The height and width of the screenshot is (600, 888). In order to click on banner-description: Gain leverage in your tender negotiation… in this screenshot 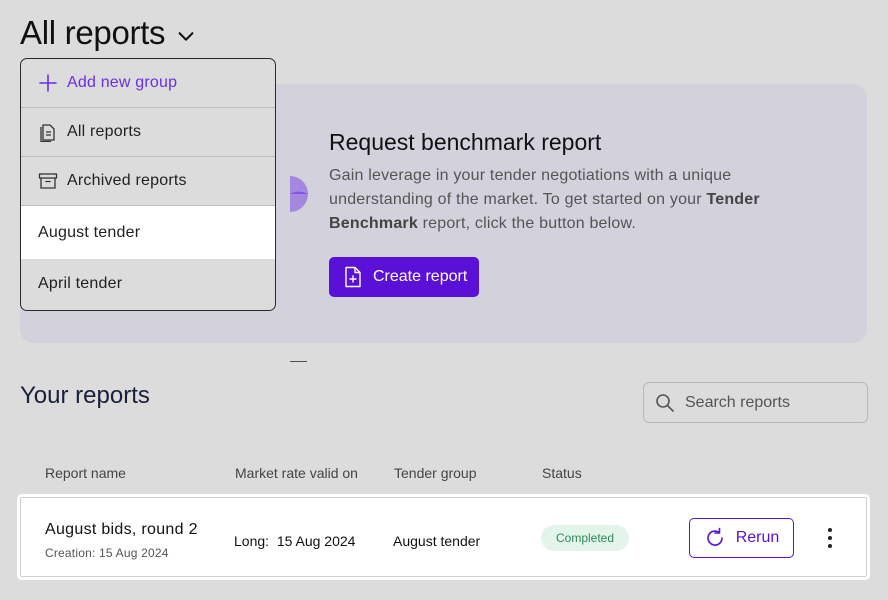, I will do `click(564, 200)`.